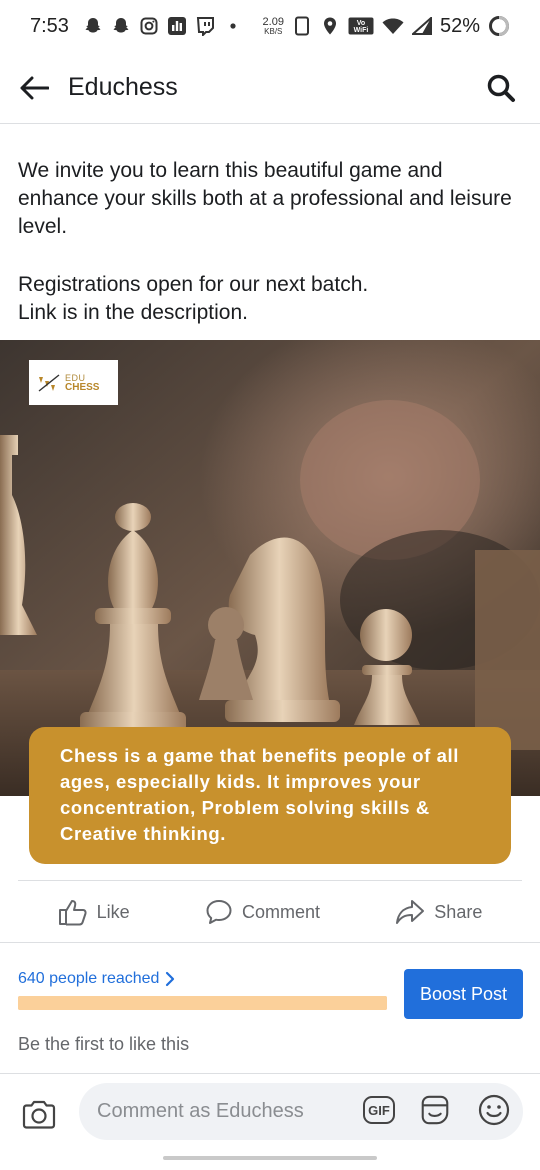  I want to click on sticker-icon, so click(435, 1110).